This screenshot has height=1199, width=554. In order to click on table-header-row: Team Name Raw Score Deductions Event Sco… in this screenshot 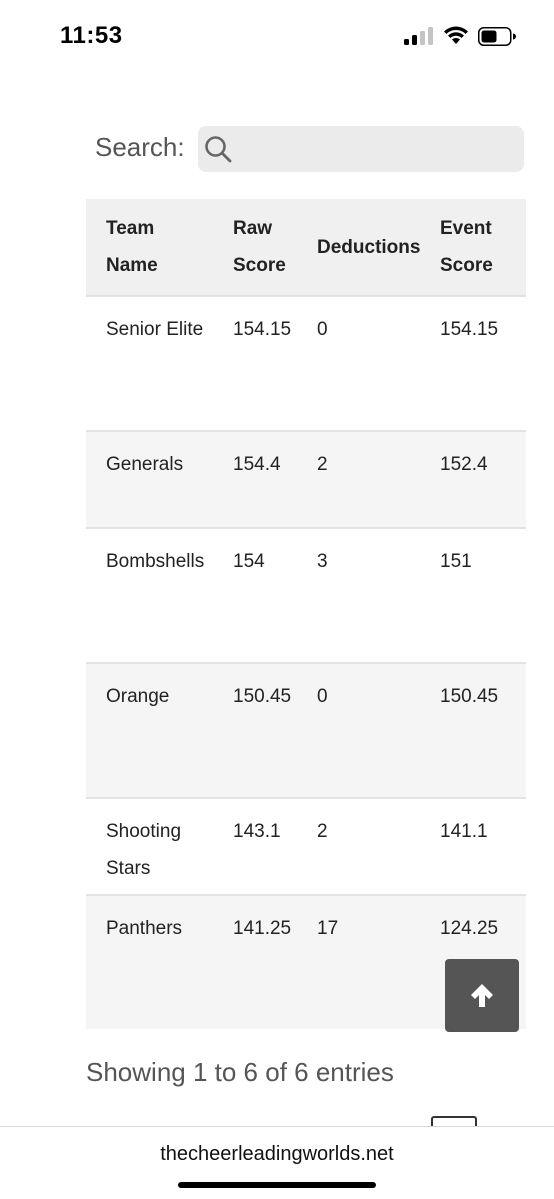, I will do `click(306, 247)`.